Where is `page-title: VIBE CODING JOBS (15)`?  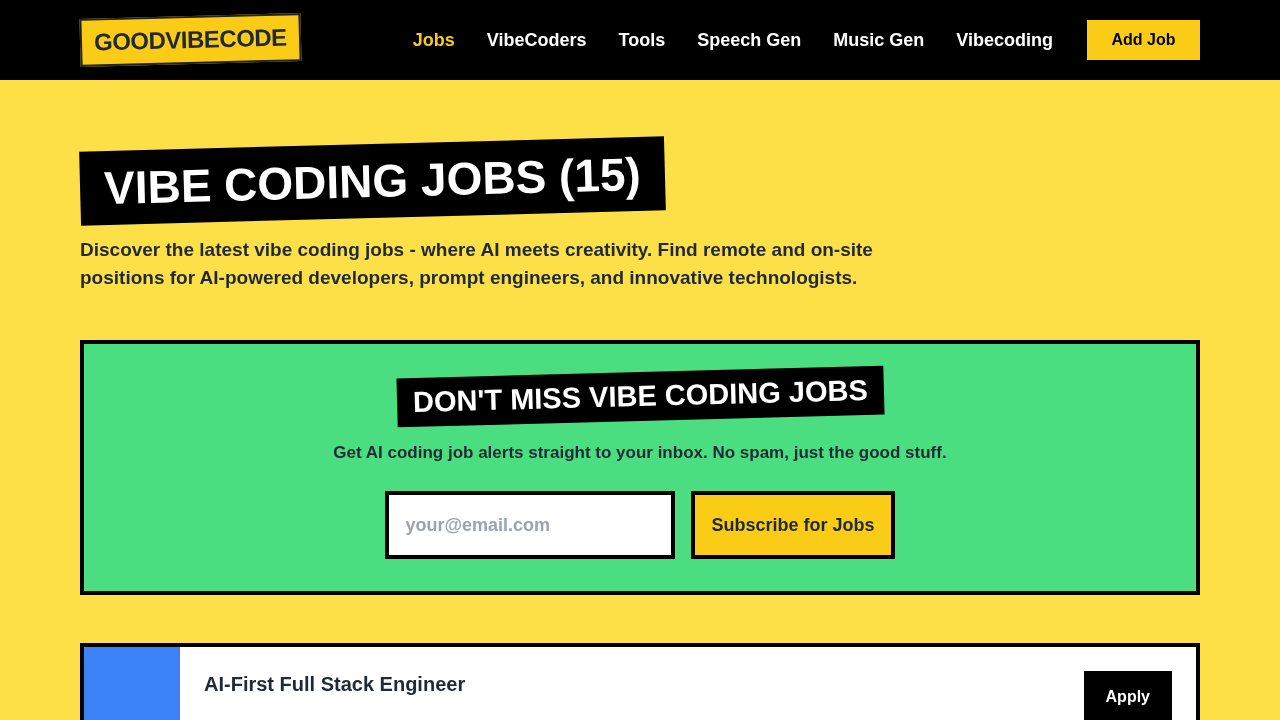
page-title: VIBE CODING JOBS (15) is located at coordinates (372, 181).